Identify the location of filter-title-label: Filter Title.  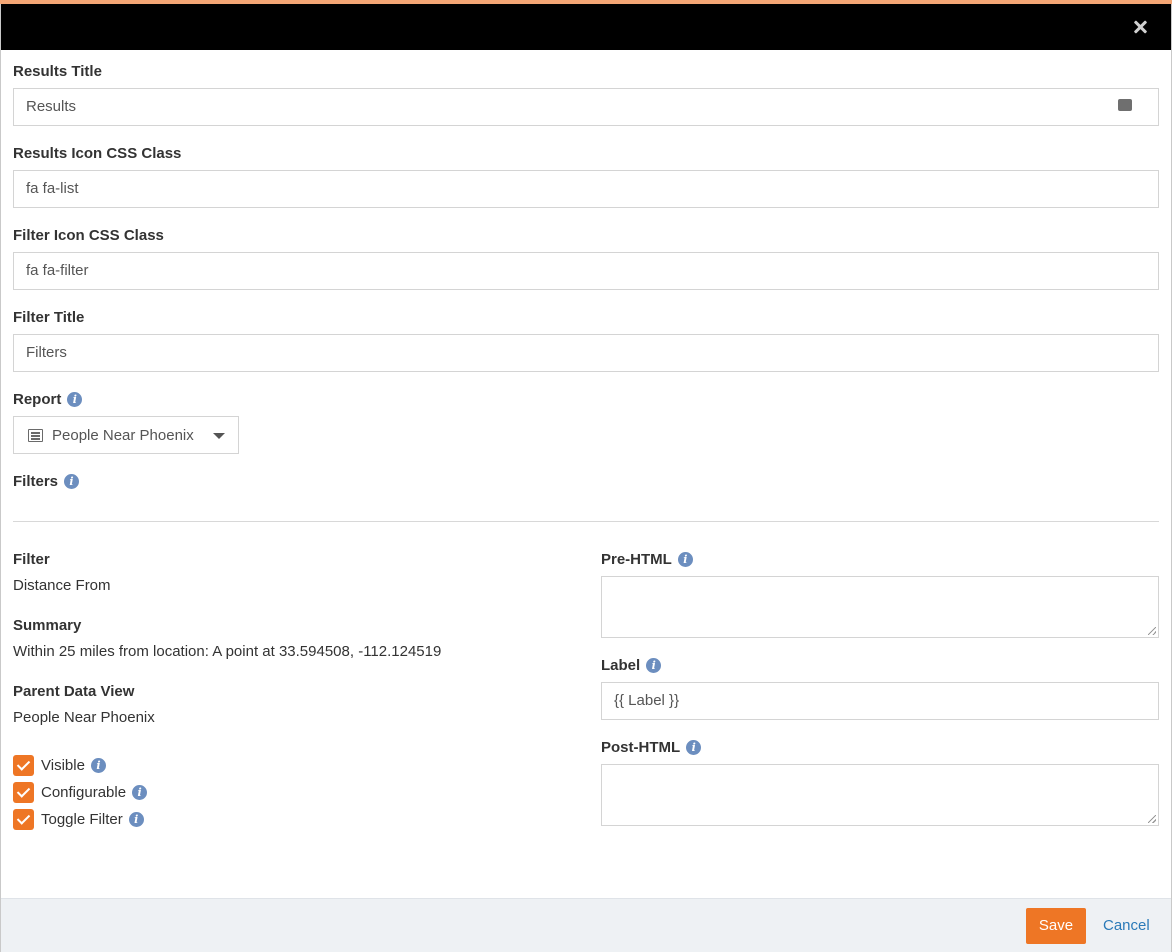
(49, 317).